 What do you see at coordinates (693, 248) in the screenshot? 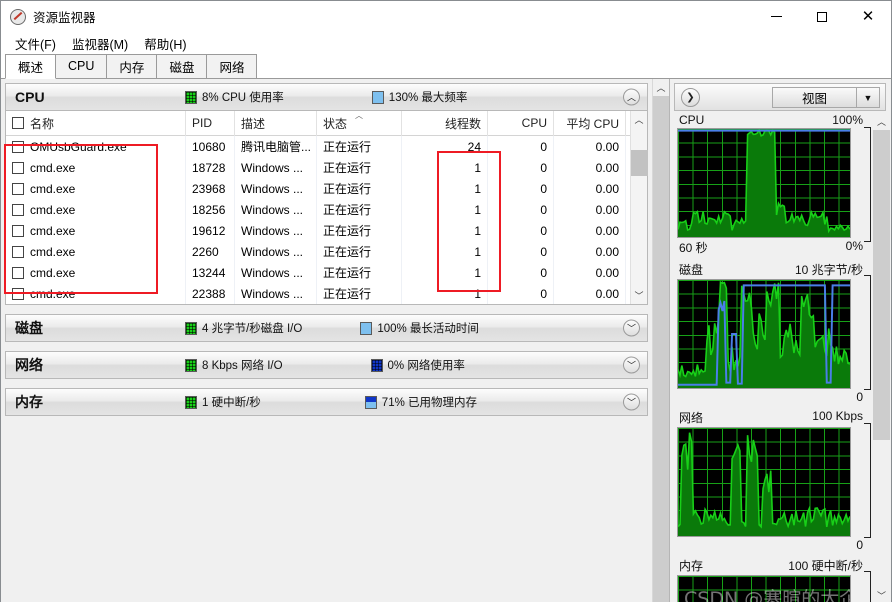
I see `cpu-graph-footer-left: 60 秒` at bounding box center [693, 248].